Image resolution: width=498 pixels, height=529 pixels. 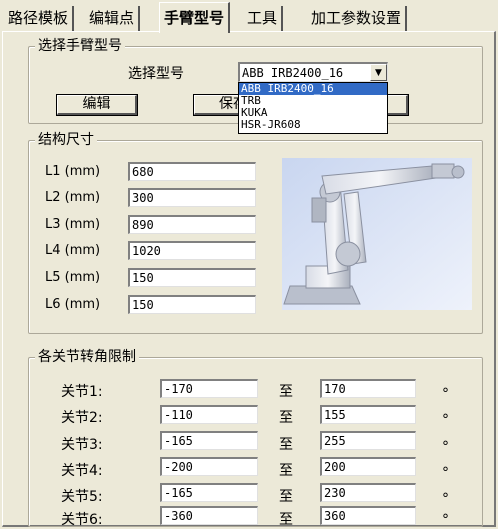 What do you see at coordinates (73, 197) in the screenshot?
I see `dim-label-l2: L2 (mm)` at bounding box center [73, 197].